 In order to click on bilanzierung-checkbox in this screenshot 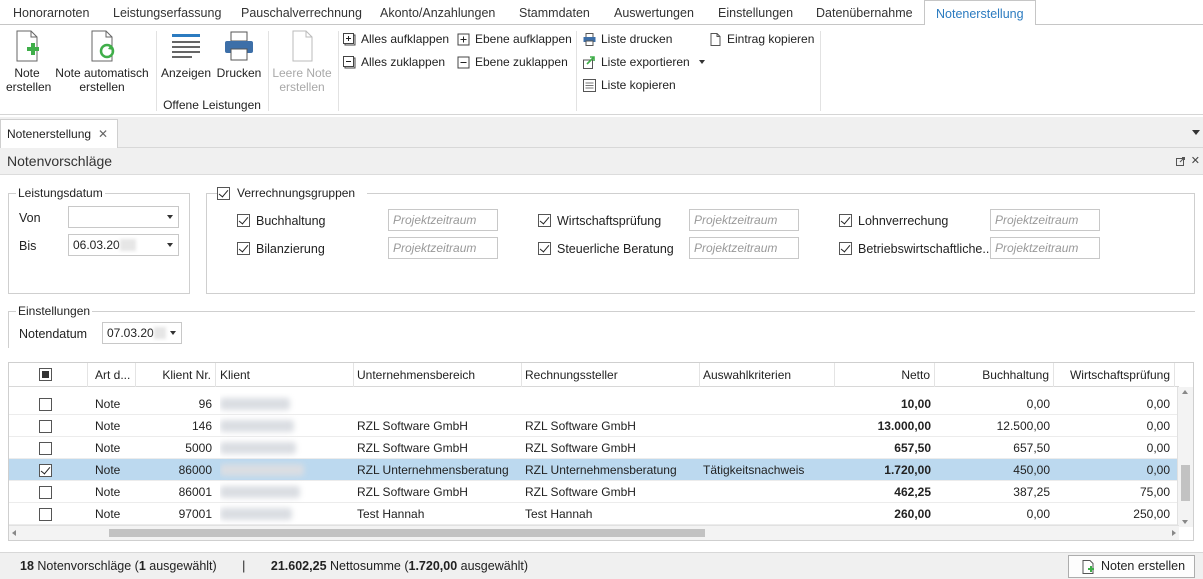, I will do `click(243, 248)`.